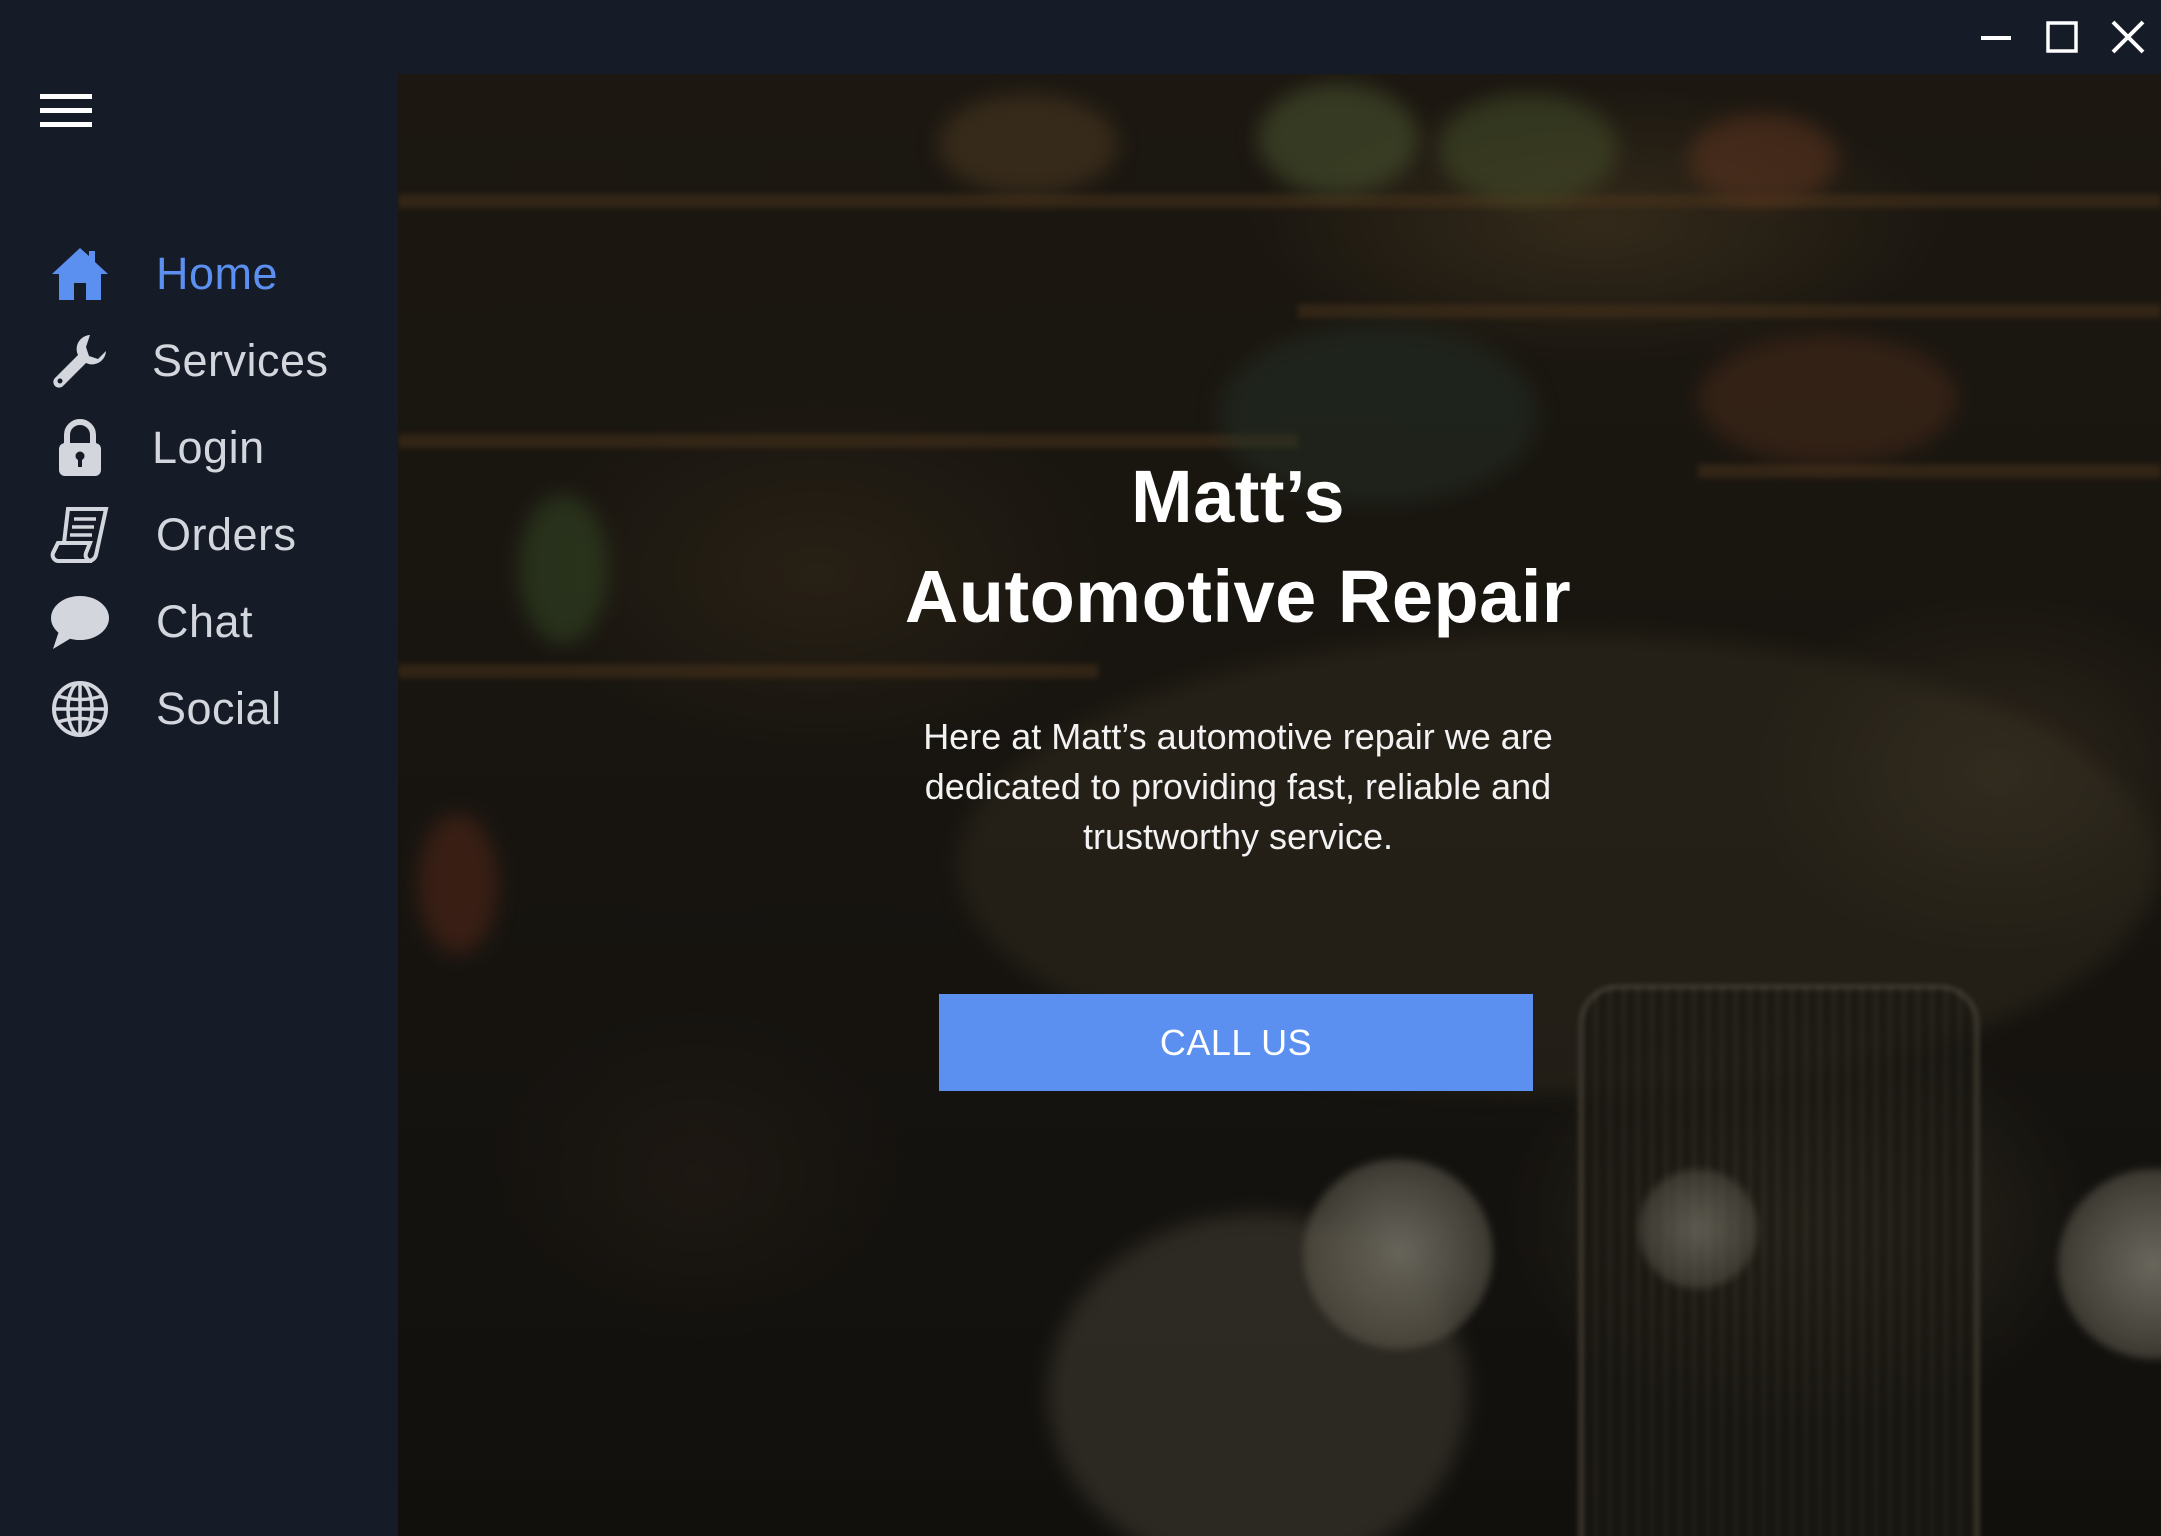  What do you see at coordinates (219, 708) in the screenshot?
I see `sidebar-item-label: Social` at bounding box center [219, 708].